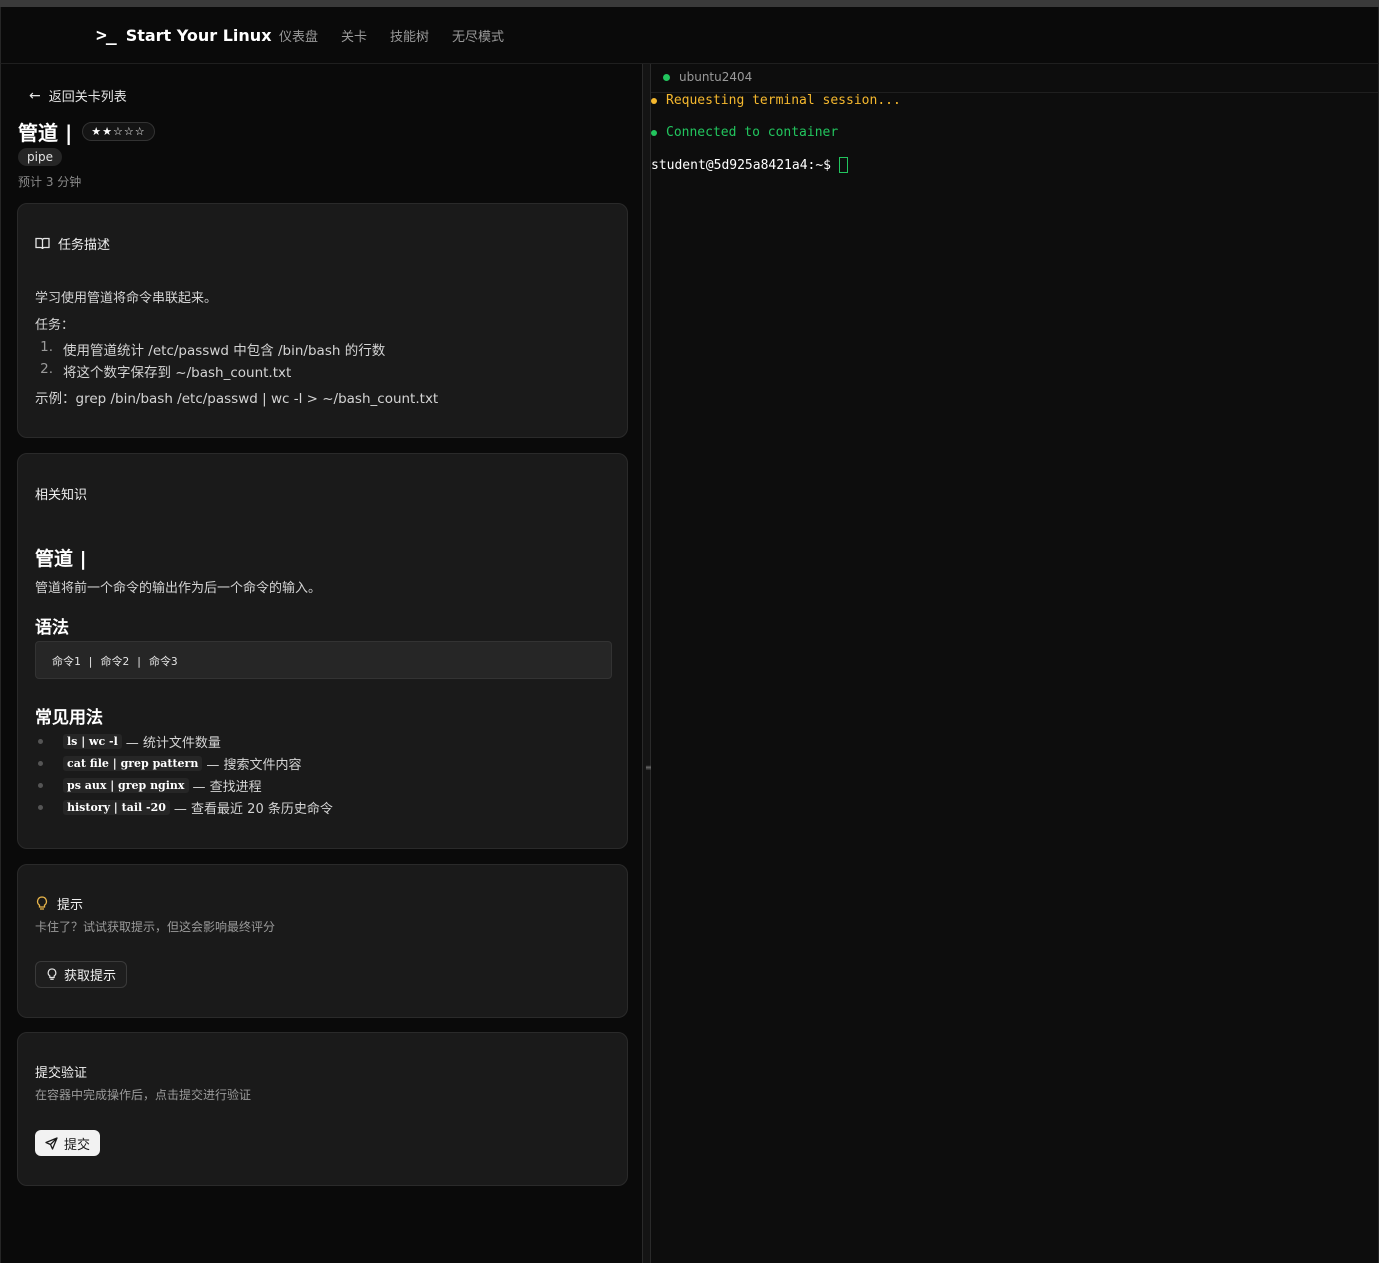  I want to click on level-tag: pipe, so click(40, 157).